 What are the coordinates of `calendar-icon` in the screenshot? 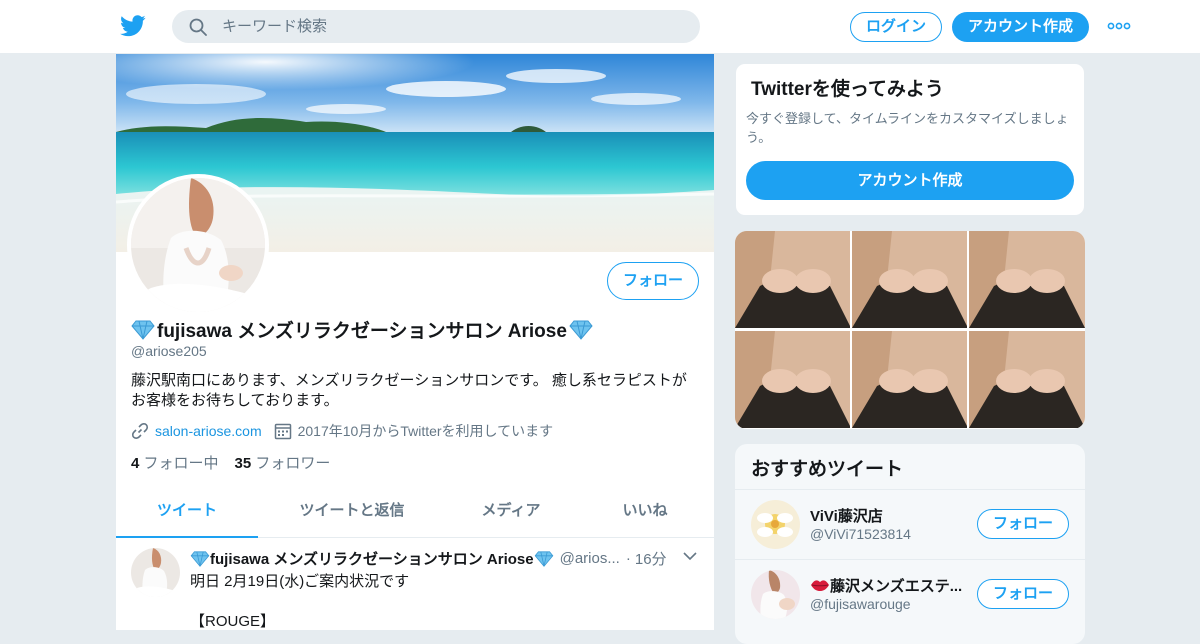 It's located at (282, 431).